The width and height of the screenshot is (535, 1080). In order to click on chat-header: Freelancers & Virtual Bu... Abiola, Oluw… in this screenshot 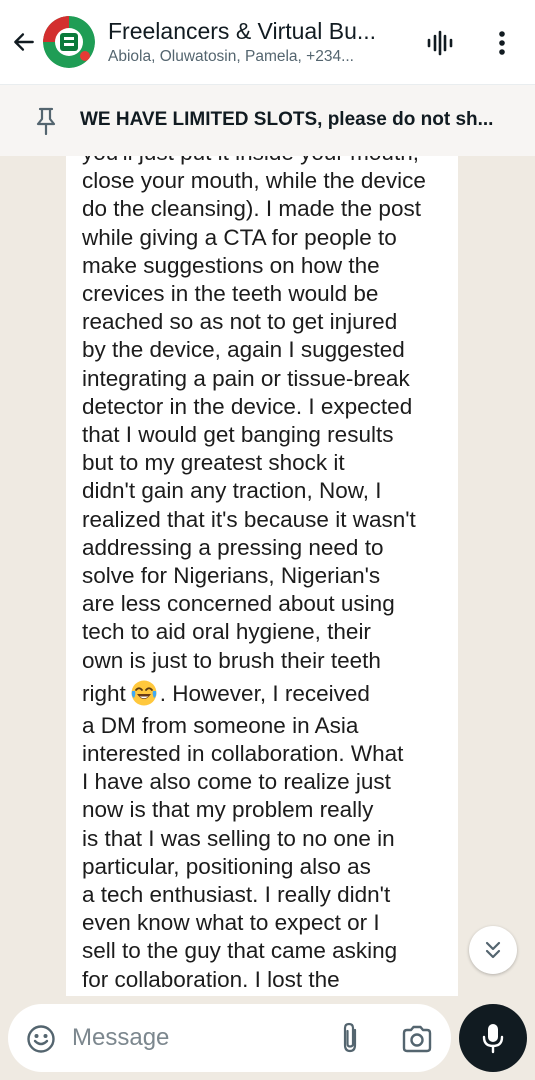, I will do `click(267, 42)`.